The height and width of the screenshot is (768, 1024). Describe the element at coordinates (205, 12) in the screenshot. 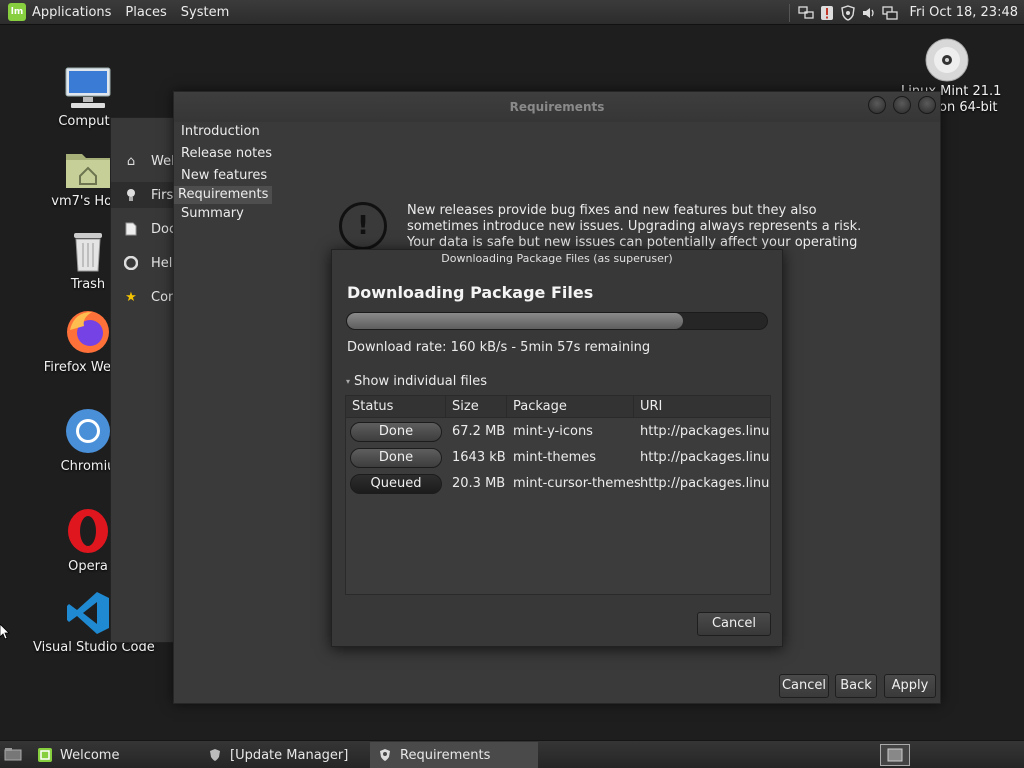

I see `system-menu: System` at that location.